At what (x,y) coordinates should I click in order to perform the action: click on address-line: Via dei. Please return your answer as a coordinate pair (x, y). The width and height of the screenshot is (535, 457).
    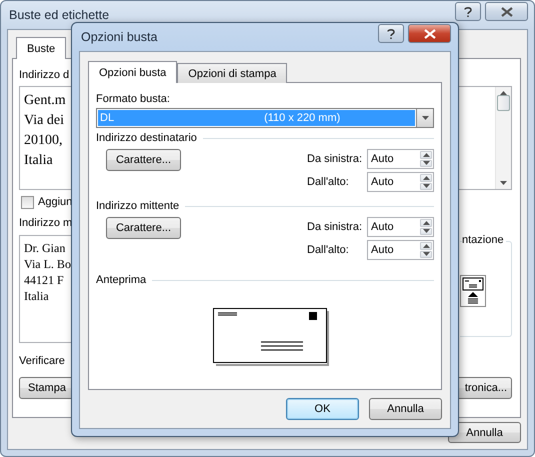
    Looking at the image, I should click on (44, 121).